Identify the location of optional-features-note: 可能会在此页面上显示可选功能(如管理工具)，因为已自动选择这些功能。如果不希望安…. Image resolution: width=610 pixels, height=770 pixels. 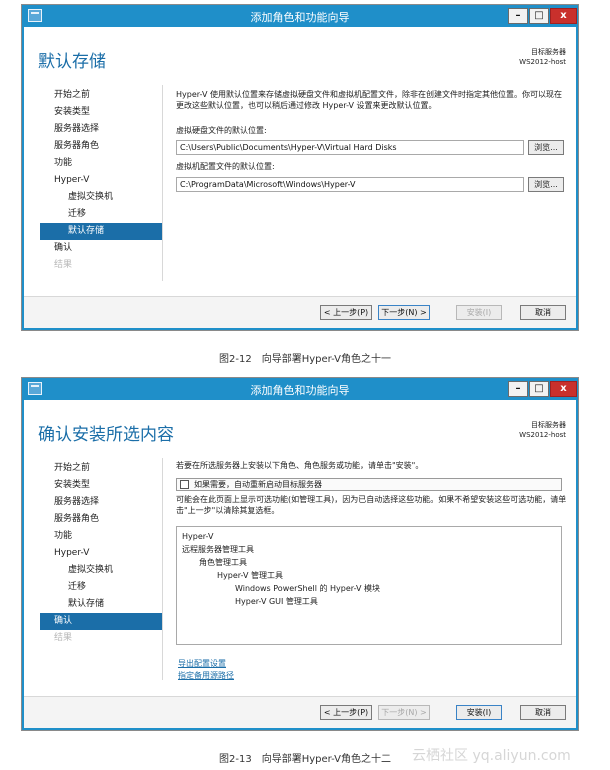
(371, 505).